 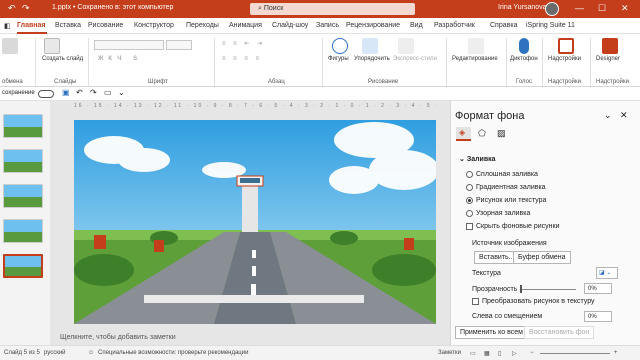 I want to click on tab-ispring: iSpring Suite 11, so click(x=550, y=25).